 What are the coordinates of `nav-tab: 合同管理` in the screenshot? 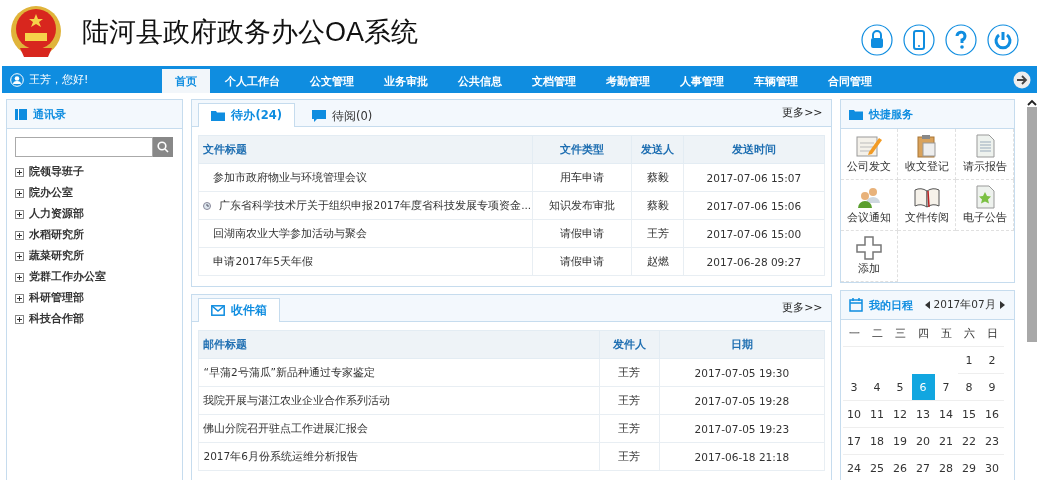 It's located at (850, 81).